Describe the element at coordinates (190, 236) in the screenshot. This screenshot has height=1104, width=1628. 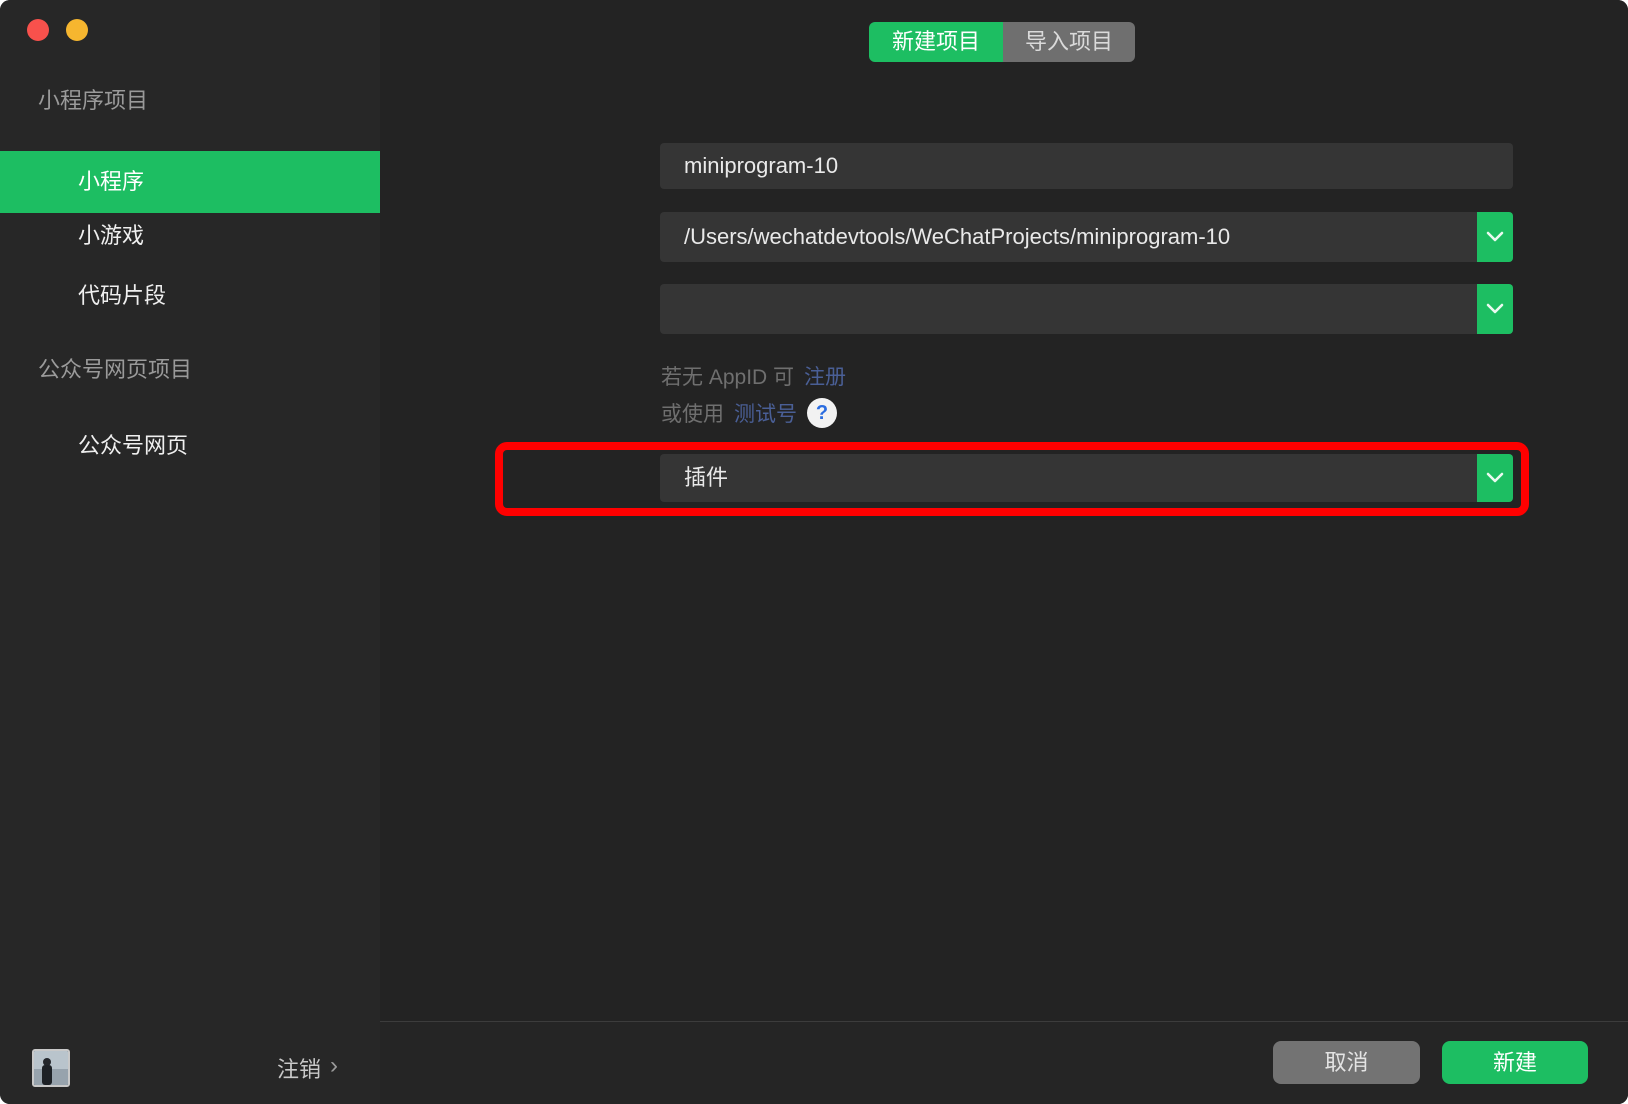
I see `sidebar-item-minigame: 小游戏` at that location.